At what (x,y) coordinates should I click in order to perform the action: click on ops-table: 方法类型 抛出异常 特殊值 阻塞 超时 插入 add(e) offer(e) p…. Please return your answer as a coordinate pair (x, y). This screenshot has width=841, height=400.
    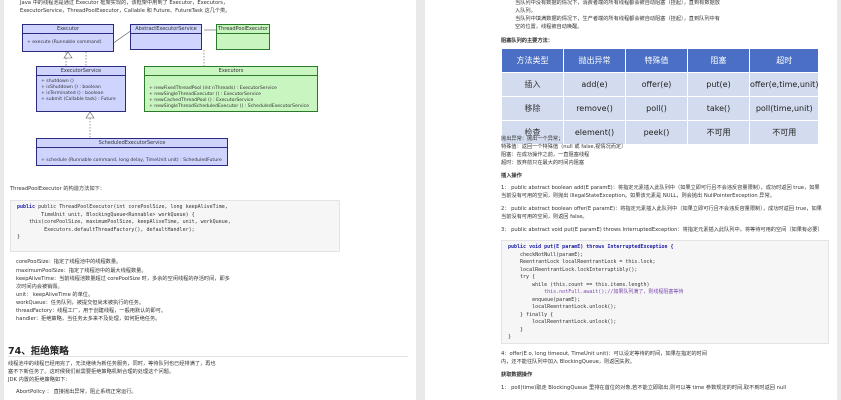
    Looking at the image, I should click on (660, 96).